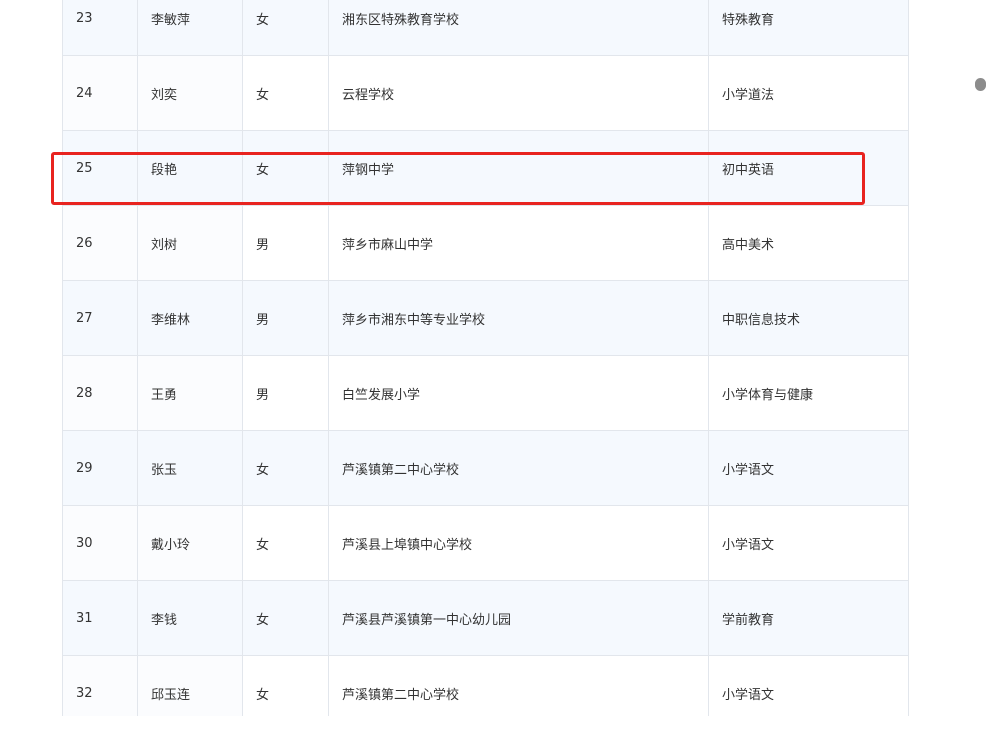 Image resolution: width=990 pixels, height=730 pixels. I want to click on cell-number: 25, so click(100, 168).